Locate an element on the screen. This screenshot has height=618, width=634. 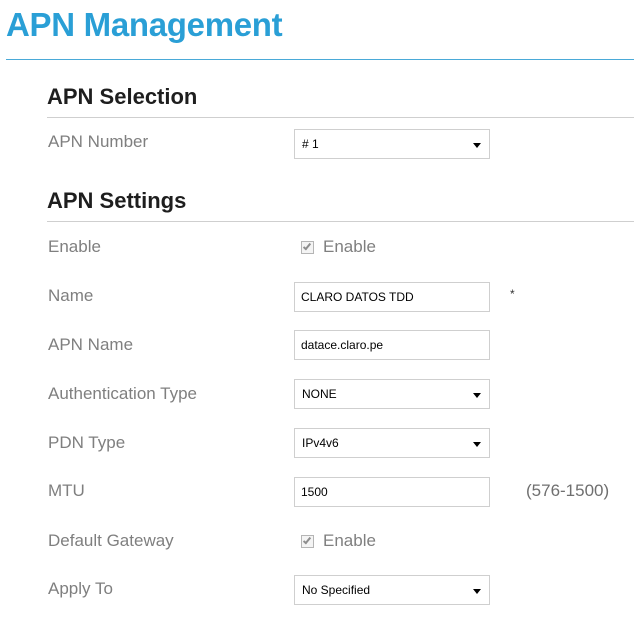
apn-settings-divider is located at coordinates (340, 221).